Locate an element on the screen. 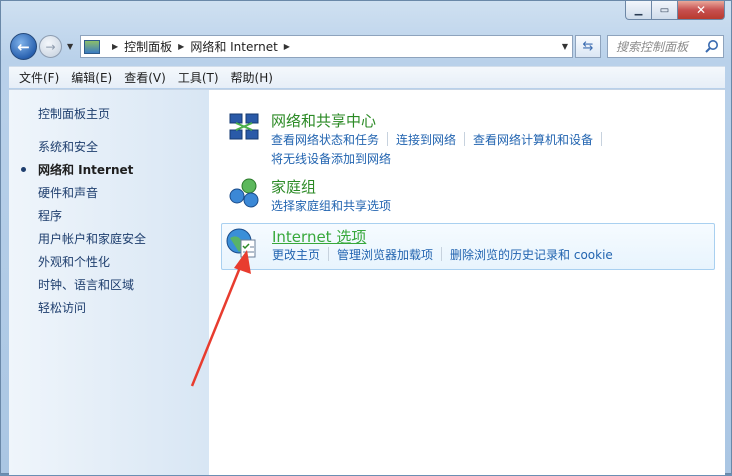 This screenshot has width=732, height=476. control-panel-icon is located at coordinates (92, 46).